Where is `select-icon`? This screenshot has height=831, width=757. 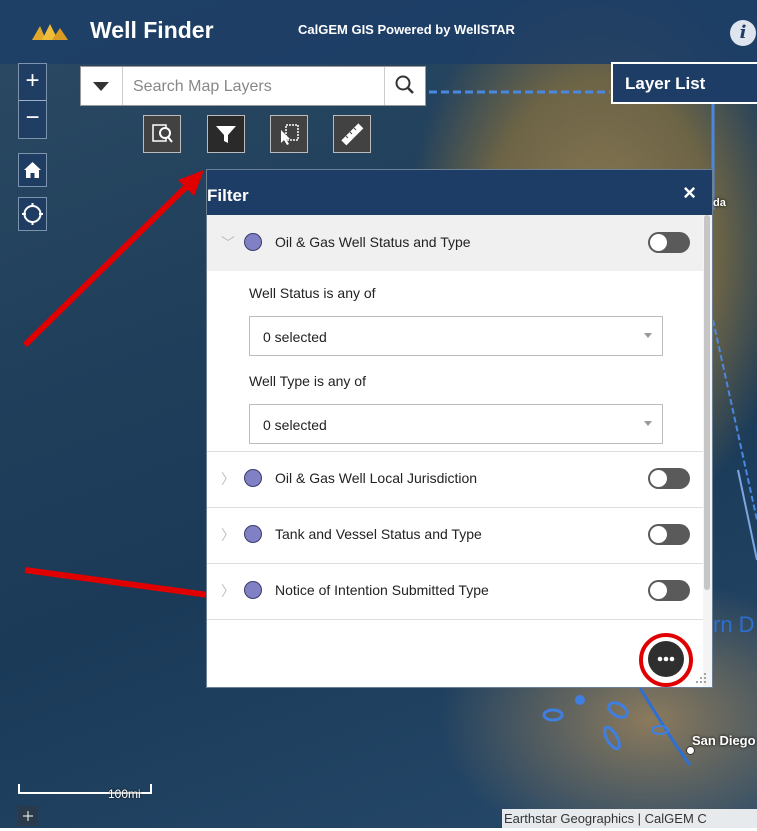 select-icon is located at coordinates (290, 134).